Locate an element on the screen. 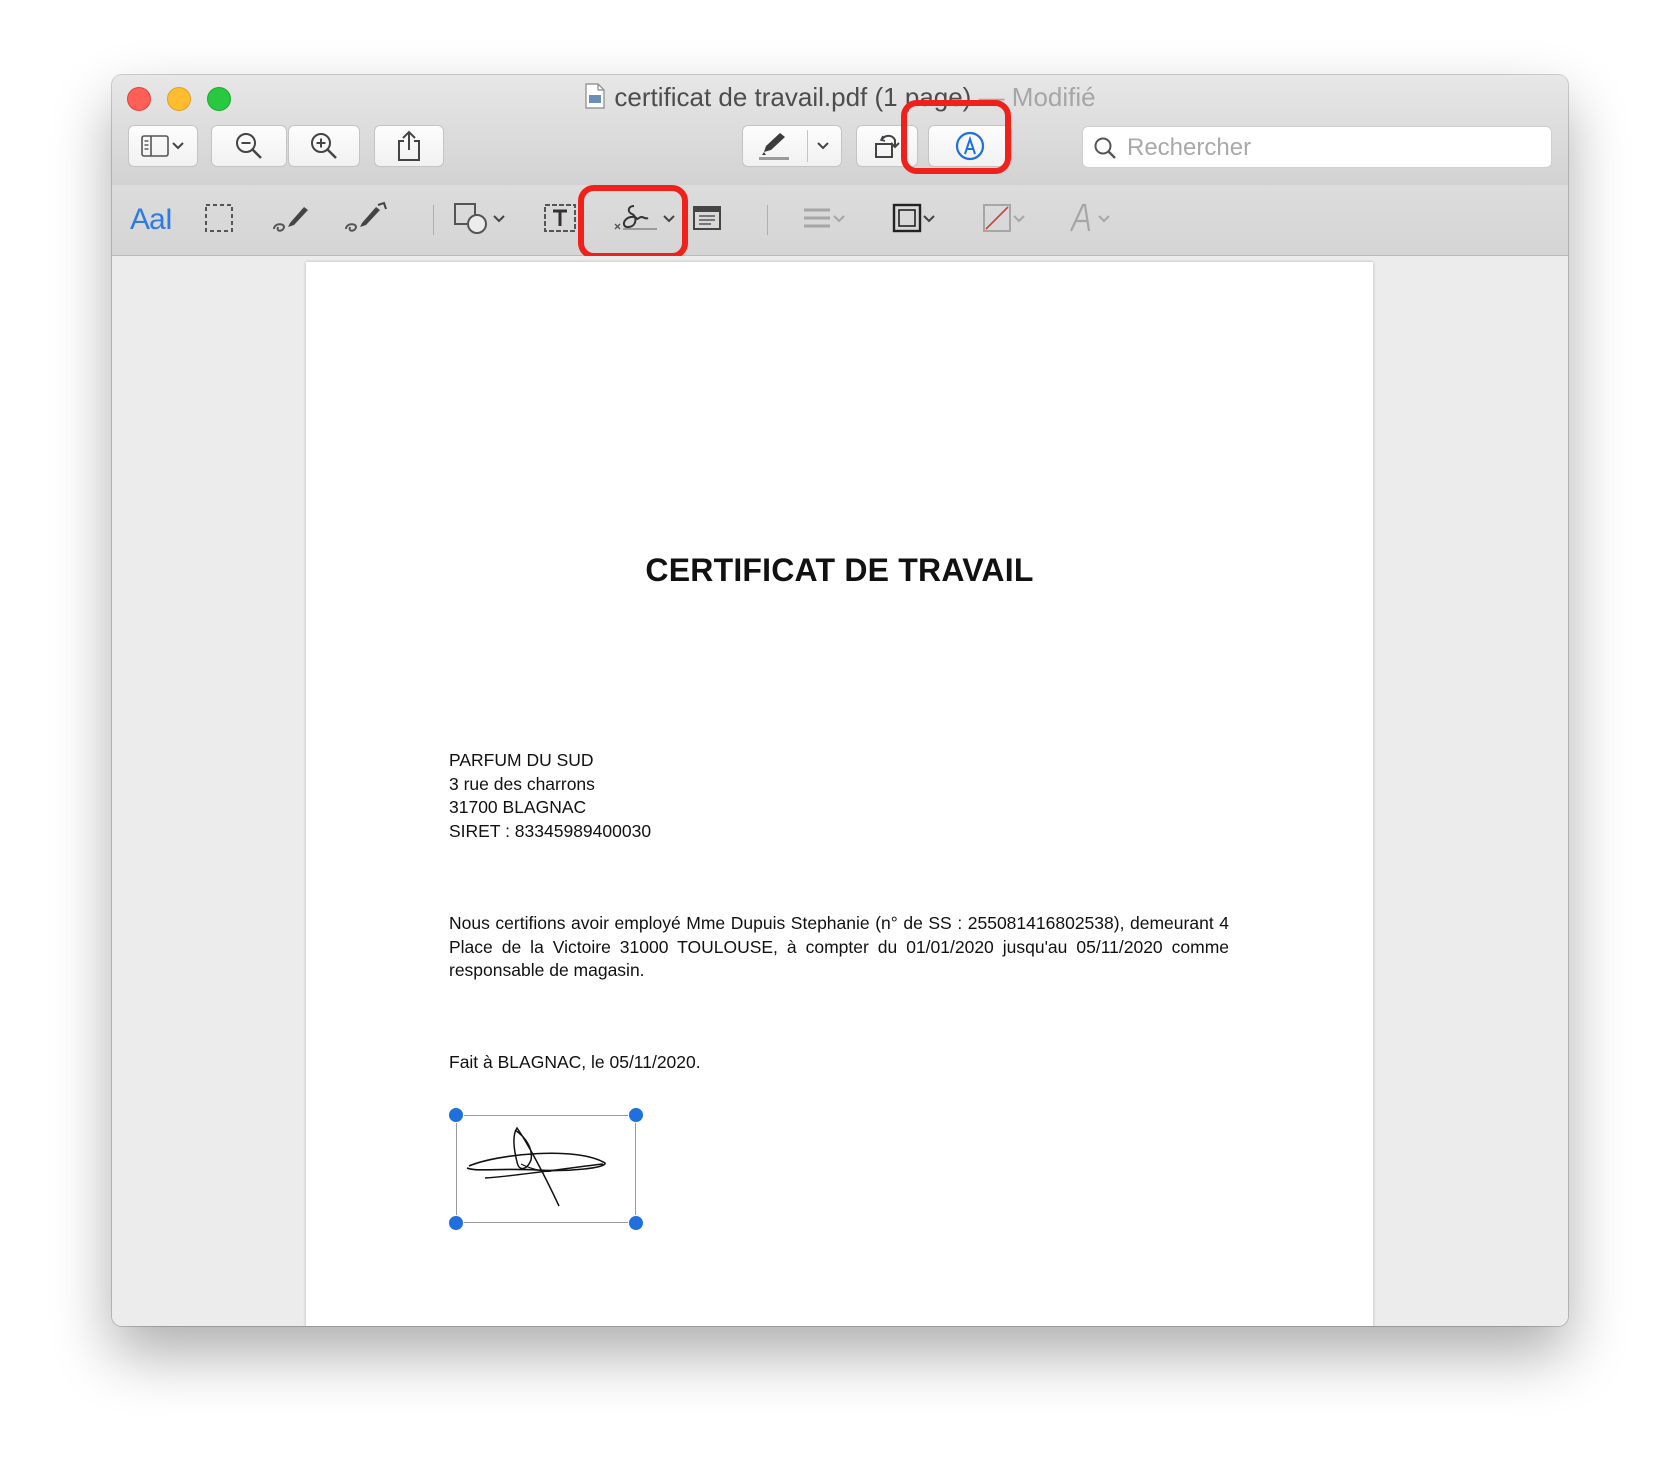  pdf-document-icon is located at coordinates (595, 99).